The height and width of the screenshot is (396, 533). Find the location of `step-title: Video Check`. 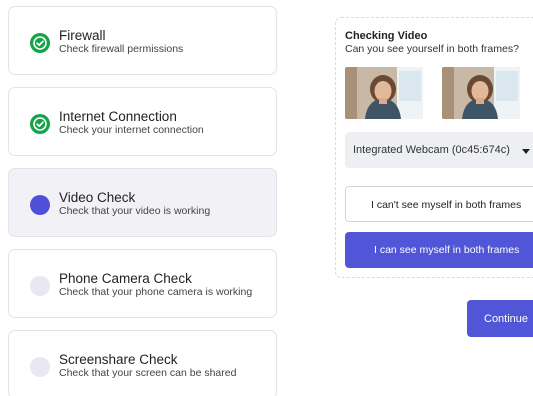

step-title: Video Check is located at coordinates (97, 197).